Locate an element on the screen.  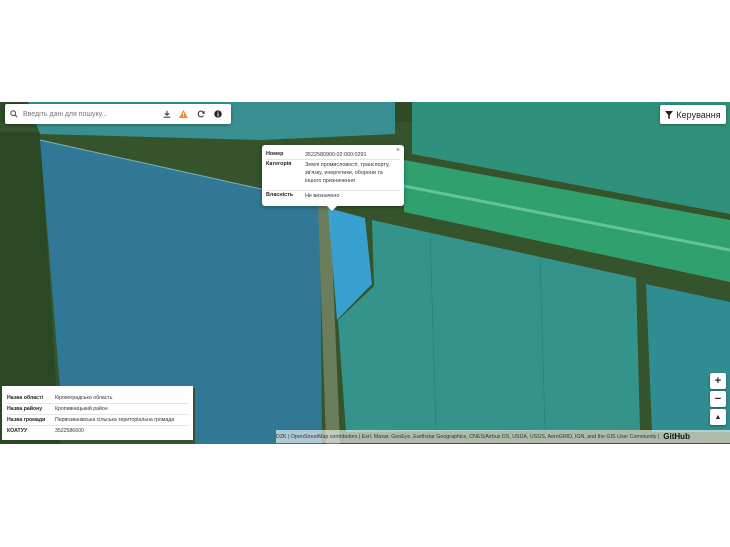
info-key: Назва області is located at coordinates (25, 398).